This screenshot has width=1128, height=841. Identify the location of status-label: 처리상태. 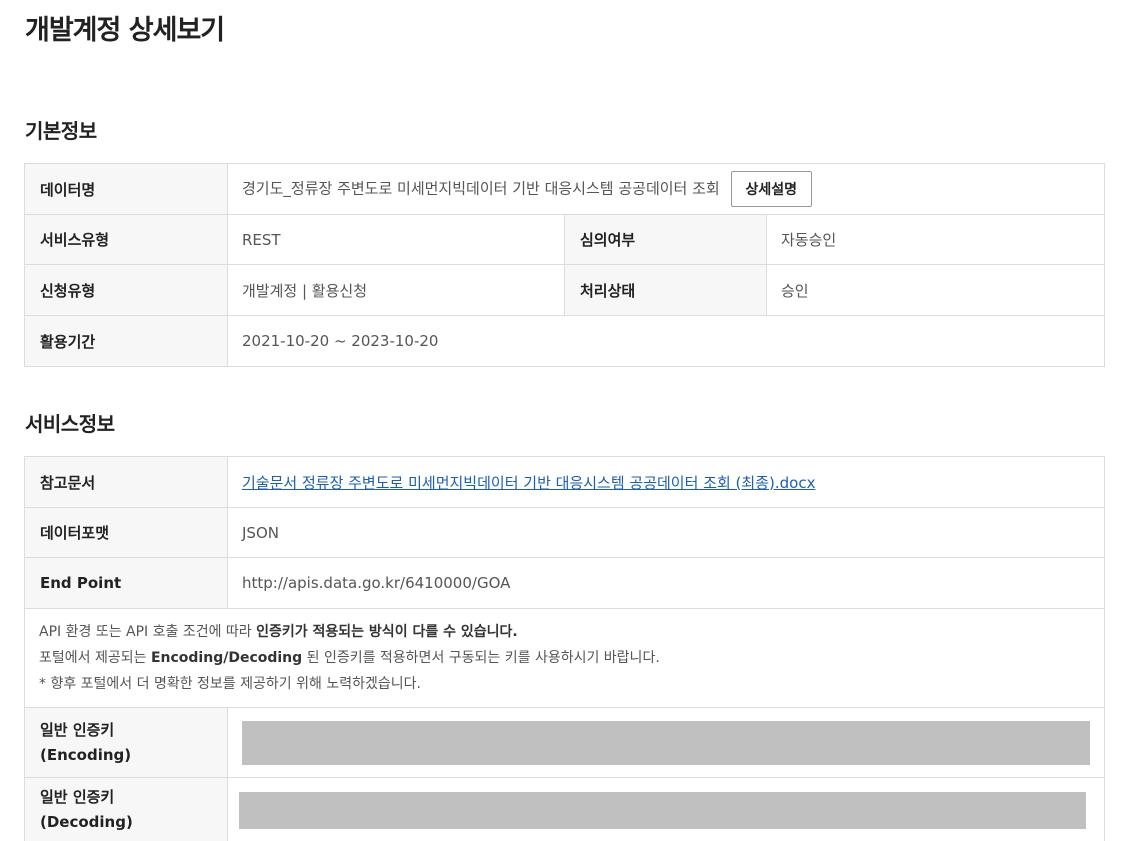
(665, 290).